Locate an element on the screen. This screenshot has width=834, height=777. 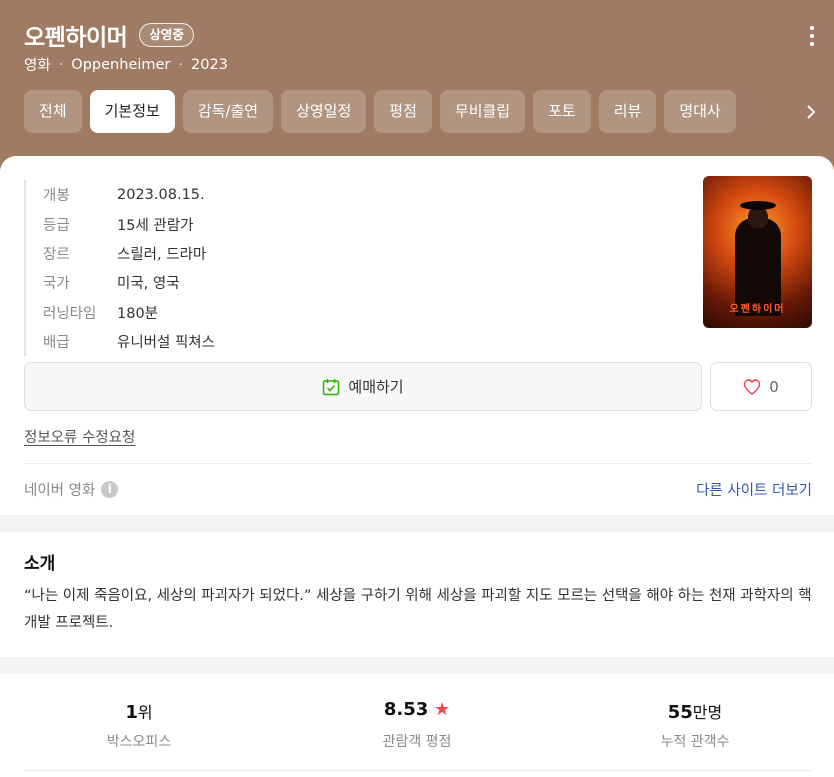
audience-unit: 만명 is located at coordinates (707, 712).